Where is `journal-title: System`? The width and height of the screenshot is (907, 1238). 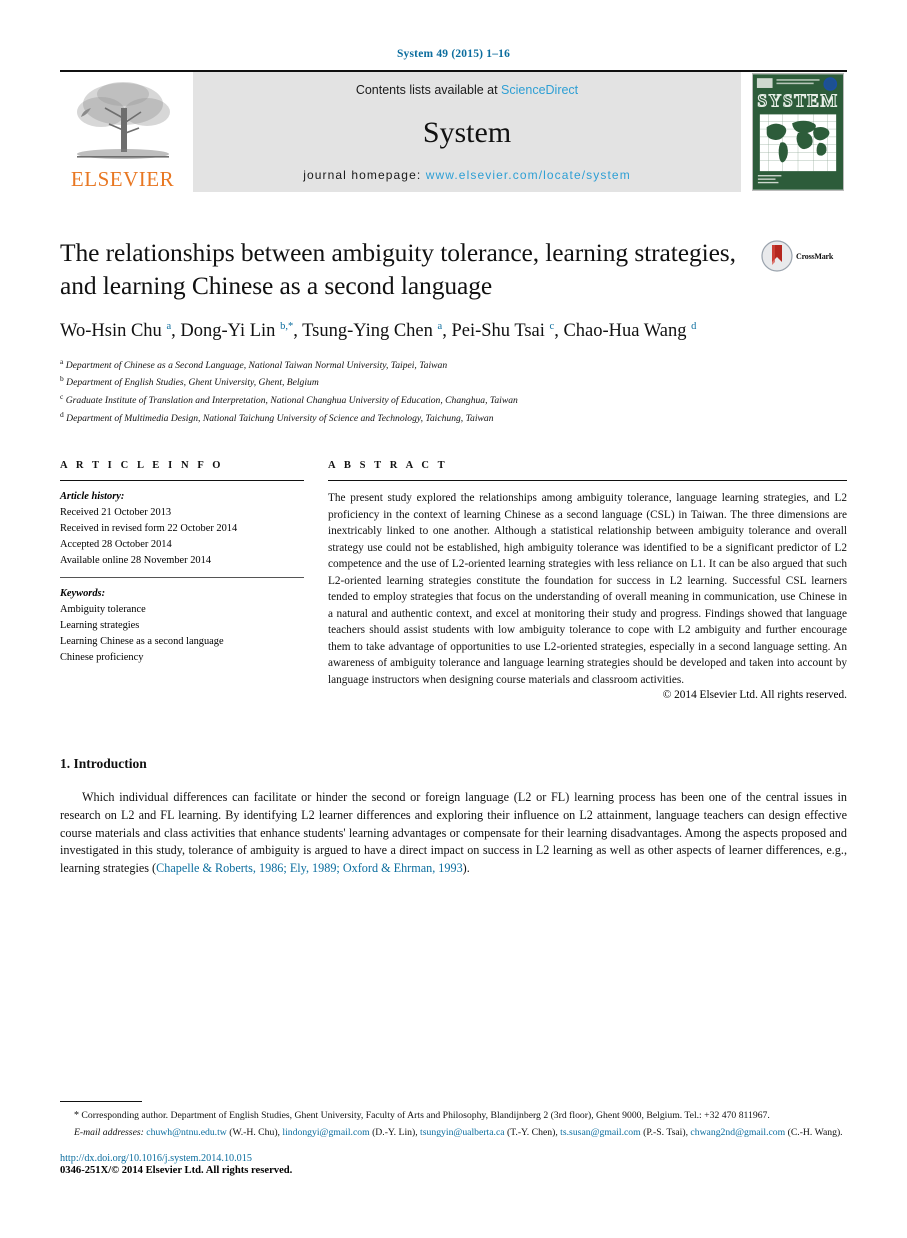 journal-title: System is located at coordinates (467, 132).